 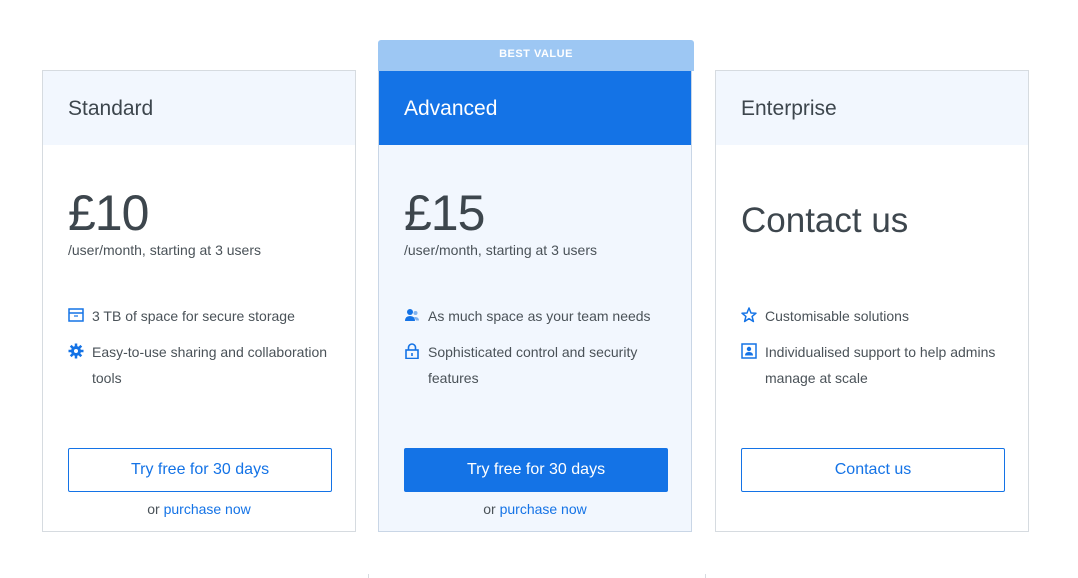 I want to click on feature-item: Customisable solutions, so click(x=874, y=316).